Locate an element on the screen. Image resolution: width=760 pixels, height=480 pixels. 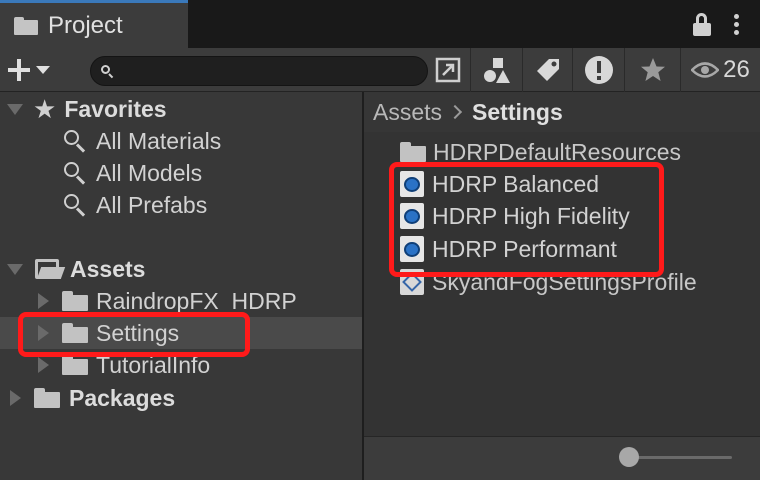
tree-item-all-models: All Models is located at coordinates (181, 173).